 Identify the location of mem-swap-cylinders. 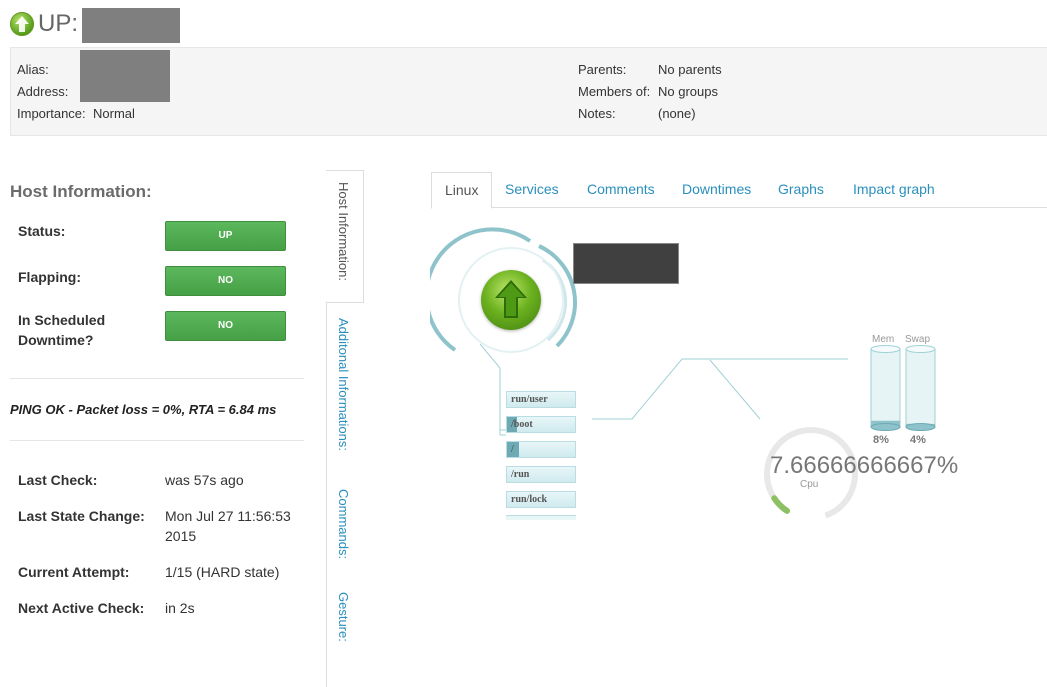
(903, 388).